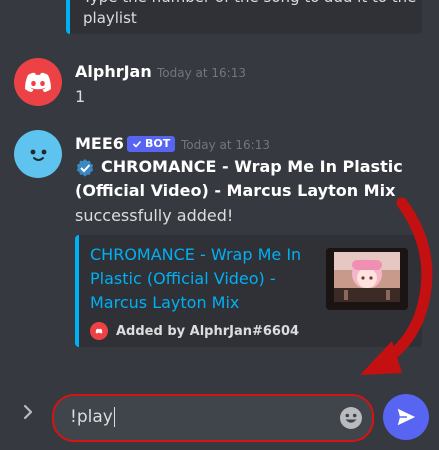 This screenshot has width=439, height=450. Describe the element at coordinates (85, 168) in the screenshot. I see `verified-check-icon` at that location.